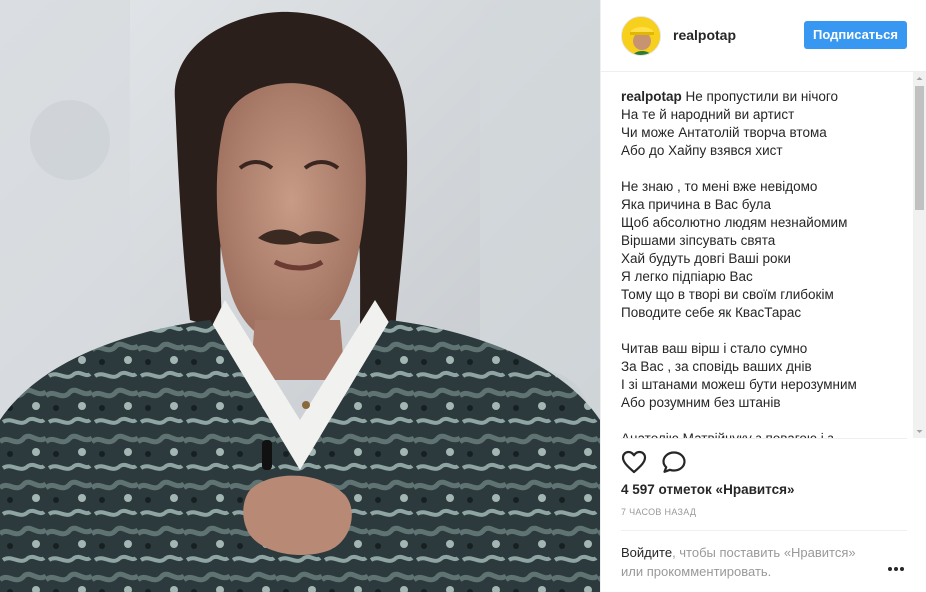  Describe the element at coordinates (727, 294) in the screenshot. I see `caption-line: Тому що в творі ви своїм глибокім` at that location.